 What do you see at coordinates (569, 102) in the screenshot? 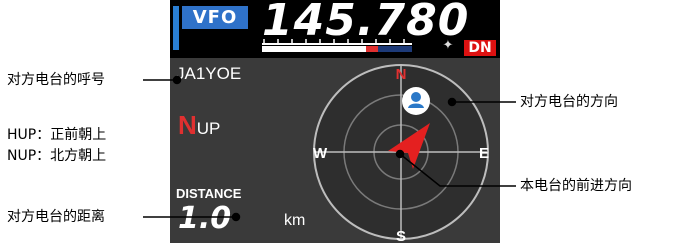
I see `annotation-direction: 对方电台的方向` at bounding box center [569, 102].